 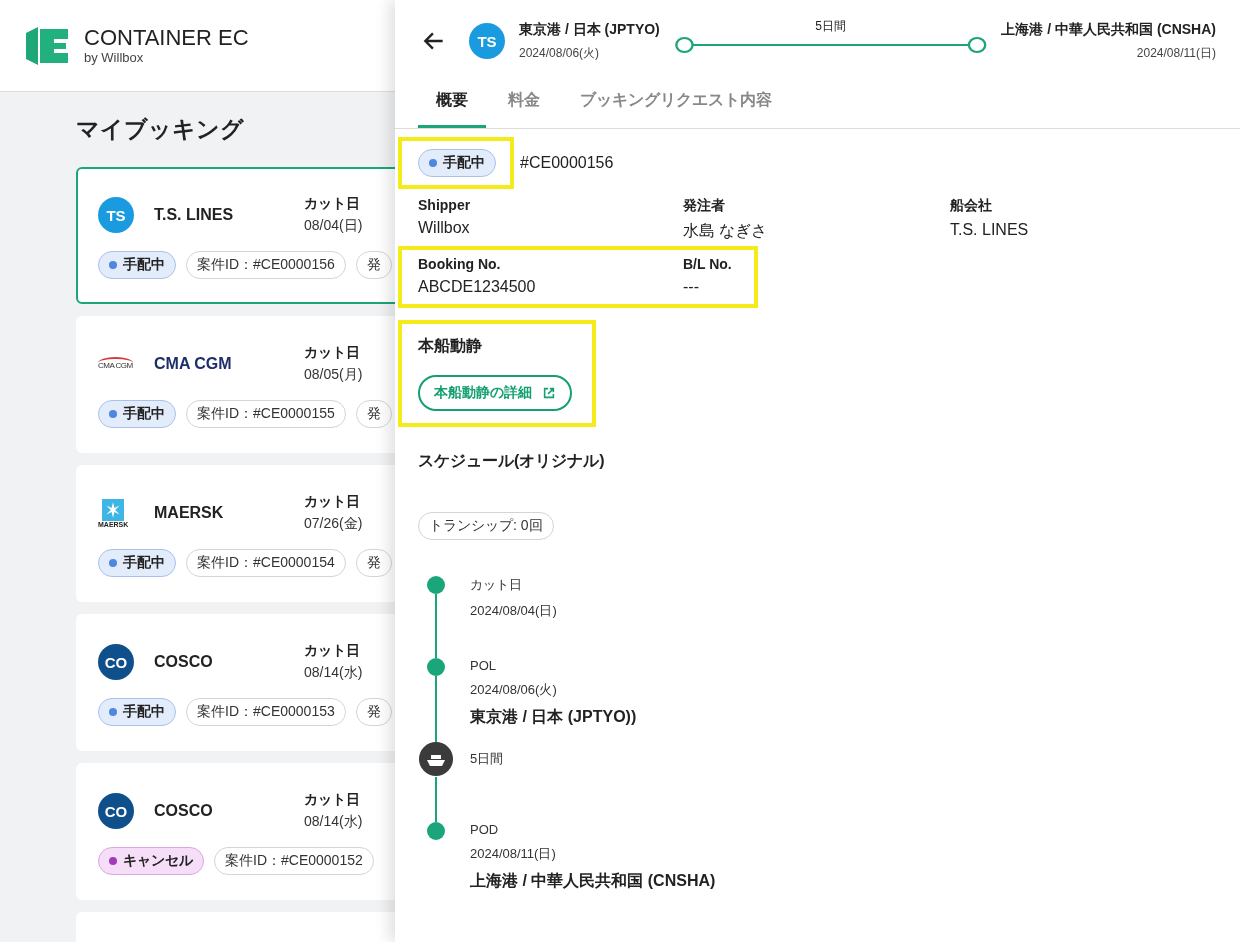 What do you see at coordinates (496, 585) in the screenshot?
I see `timeline-label: カット日` at bounding box center [496, 585].